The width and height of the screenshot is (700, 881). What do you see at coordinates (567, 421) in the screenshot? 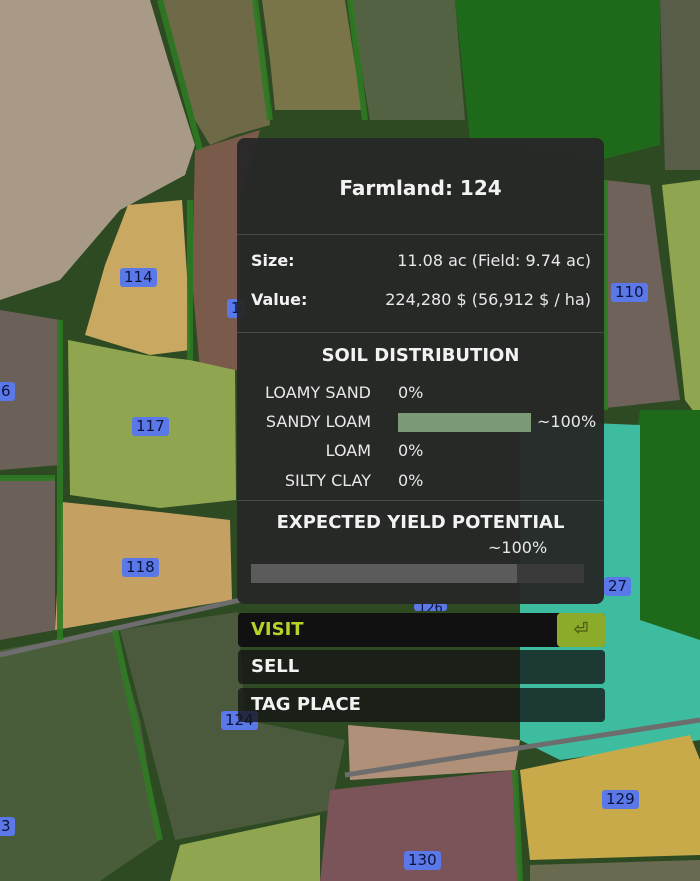
I see `soil-pct-sandy-loam: ~100%` at bounding box center [567, 421].